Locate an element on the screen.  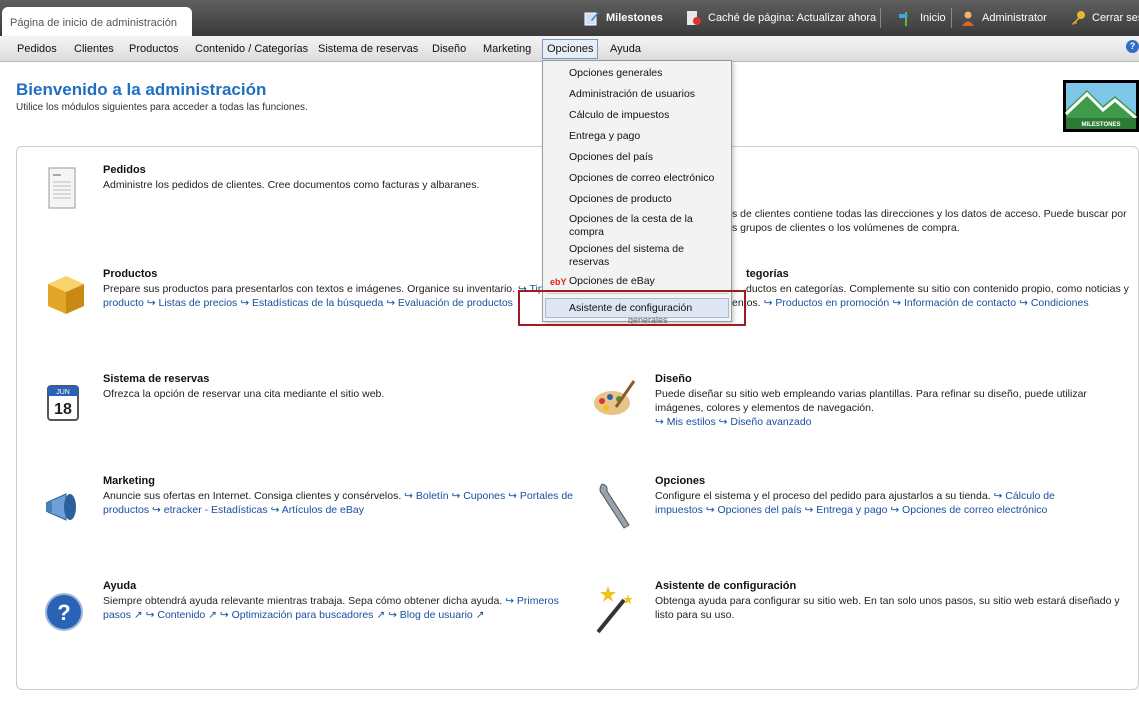
link-articulos-ebay: ↪ Artículos de eBay is located at coordinates (317, 510).